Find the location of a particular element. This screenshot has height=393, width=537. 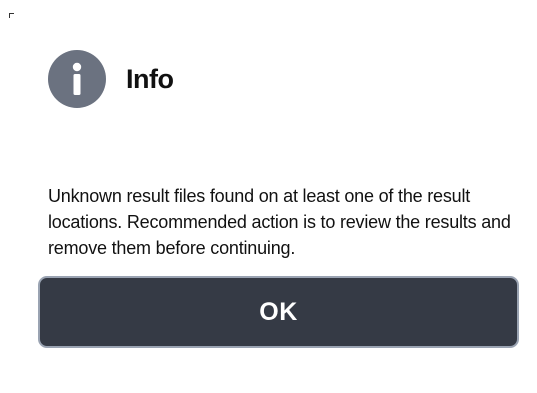

info-icon is located at coordinates (77, 79).